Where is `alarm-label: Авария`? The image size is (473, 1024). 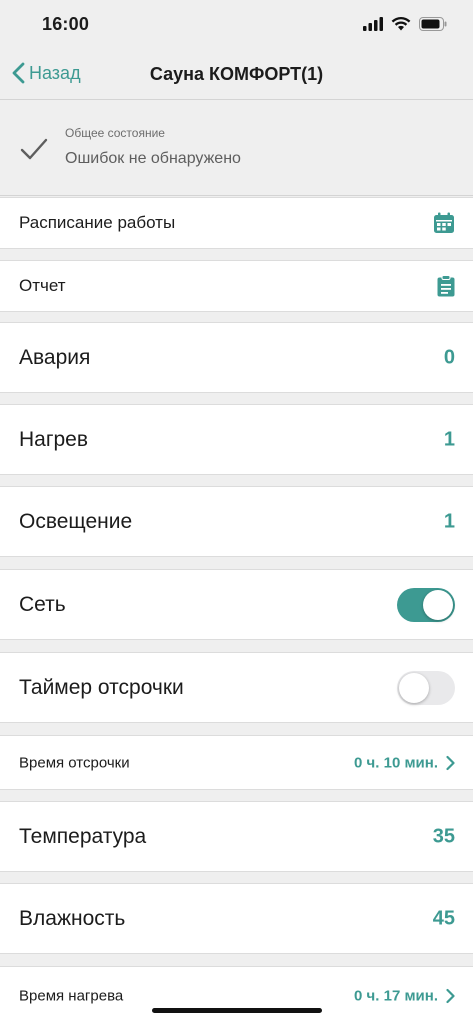 alarm-label: Авария is located at coordinates (55, 357).